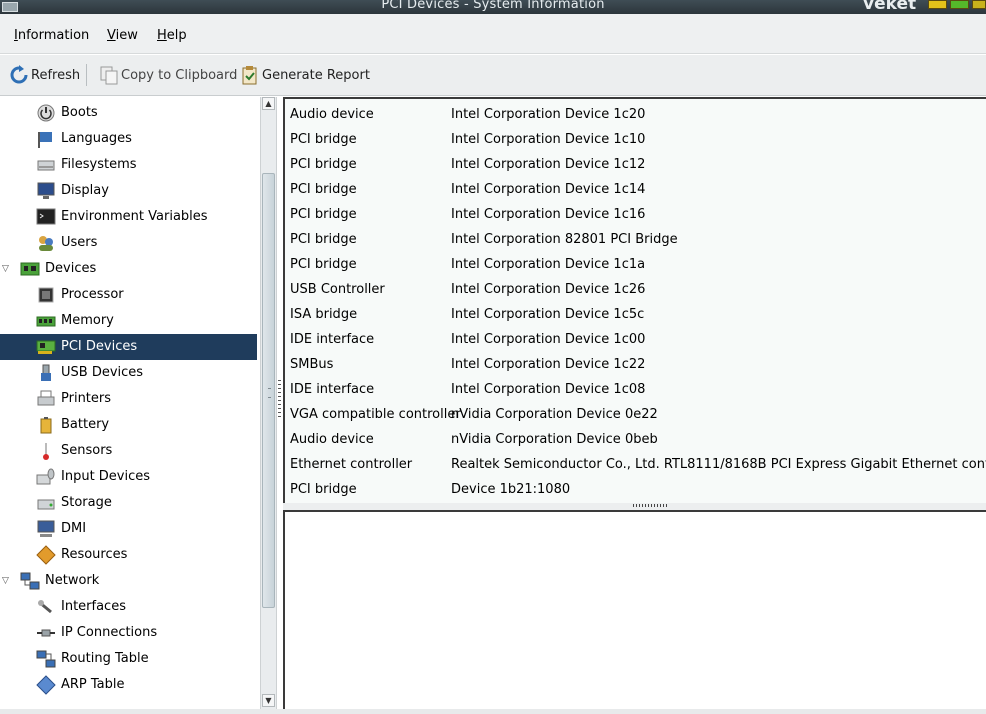 The height and width of the screenshot is (714, 986). I want to click on table-row: ISA bridge Intel Corporation Device 1c5c, so click(635, 315).